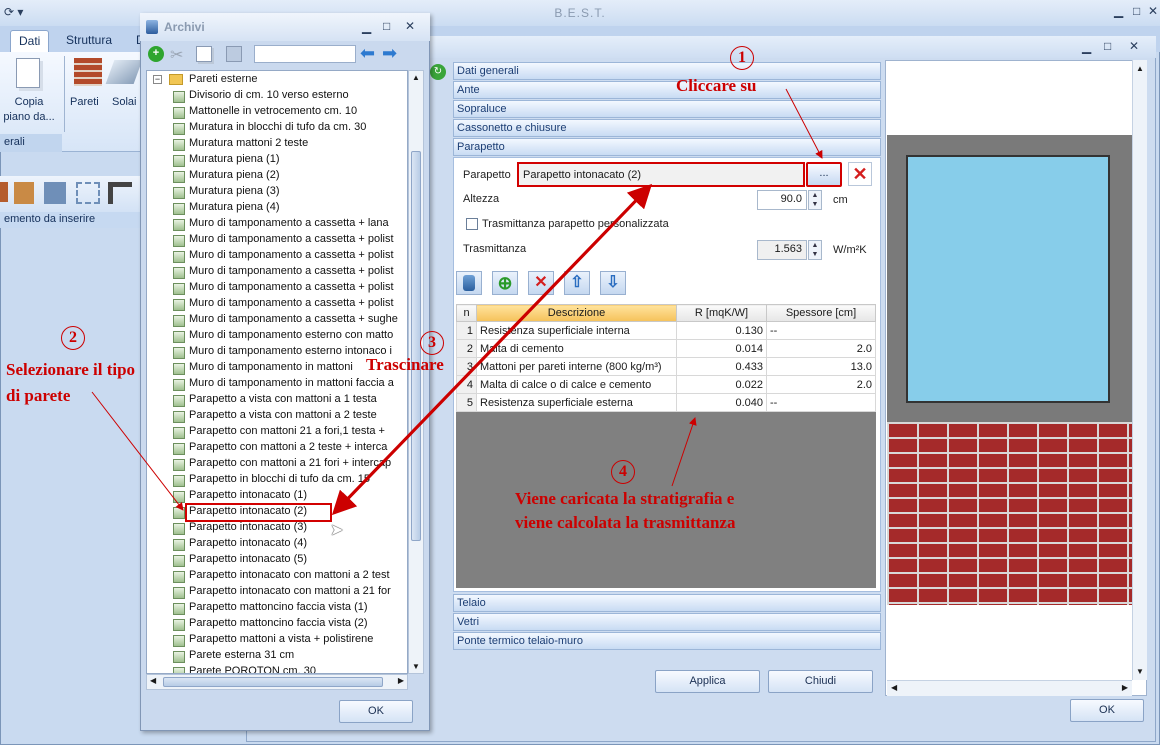  I want to click on annotation-1-text: Cliccare su, so click(716, 85).